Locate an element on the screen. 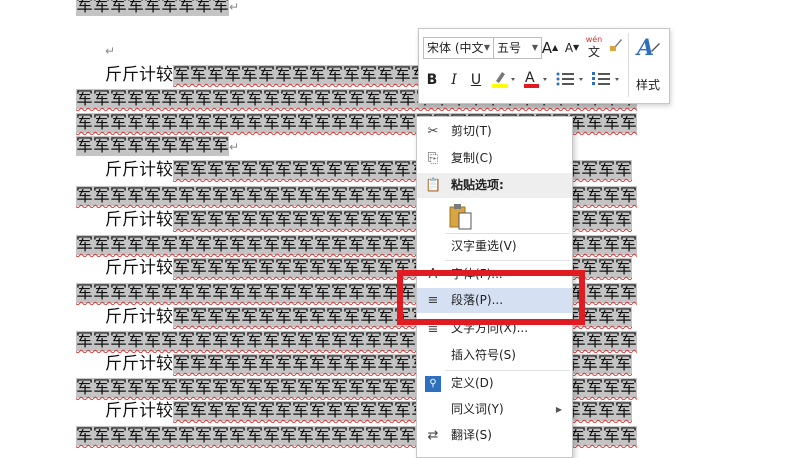 The height and width of the screenshot is (458, 800). menu-item-translate-label: 翻译(S) is located at coordinates (471, 435).